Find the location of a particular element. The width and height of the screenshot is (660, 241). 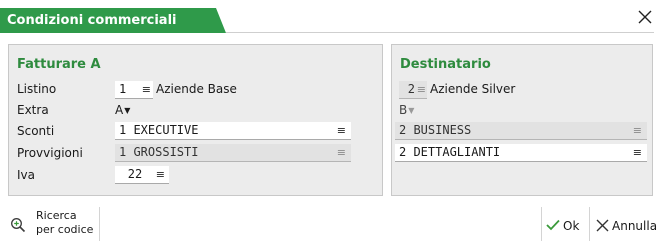

ok-label: Ok is located at coordinates (571, 226).